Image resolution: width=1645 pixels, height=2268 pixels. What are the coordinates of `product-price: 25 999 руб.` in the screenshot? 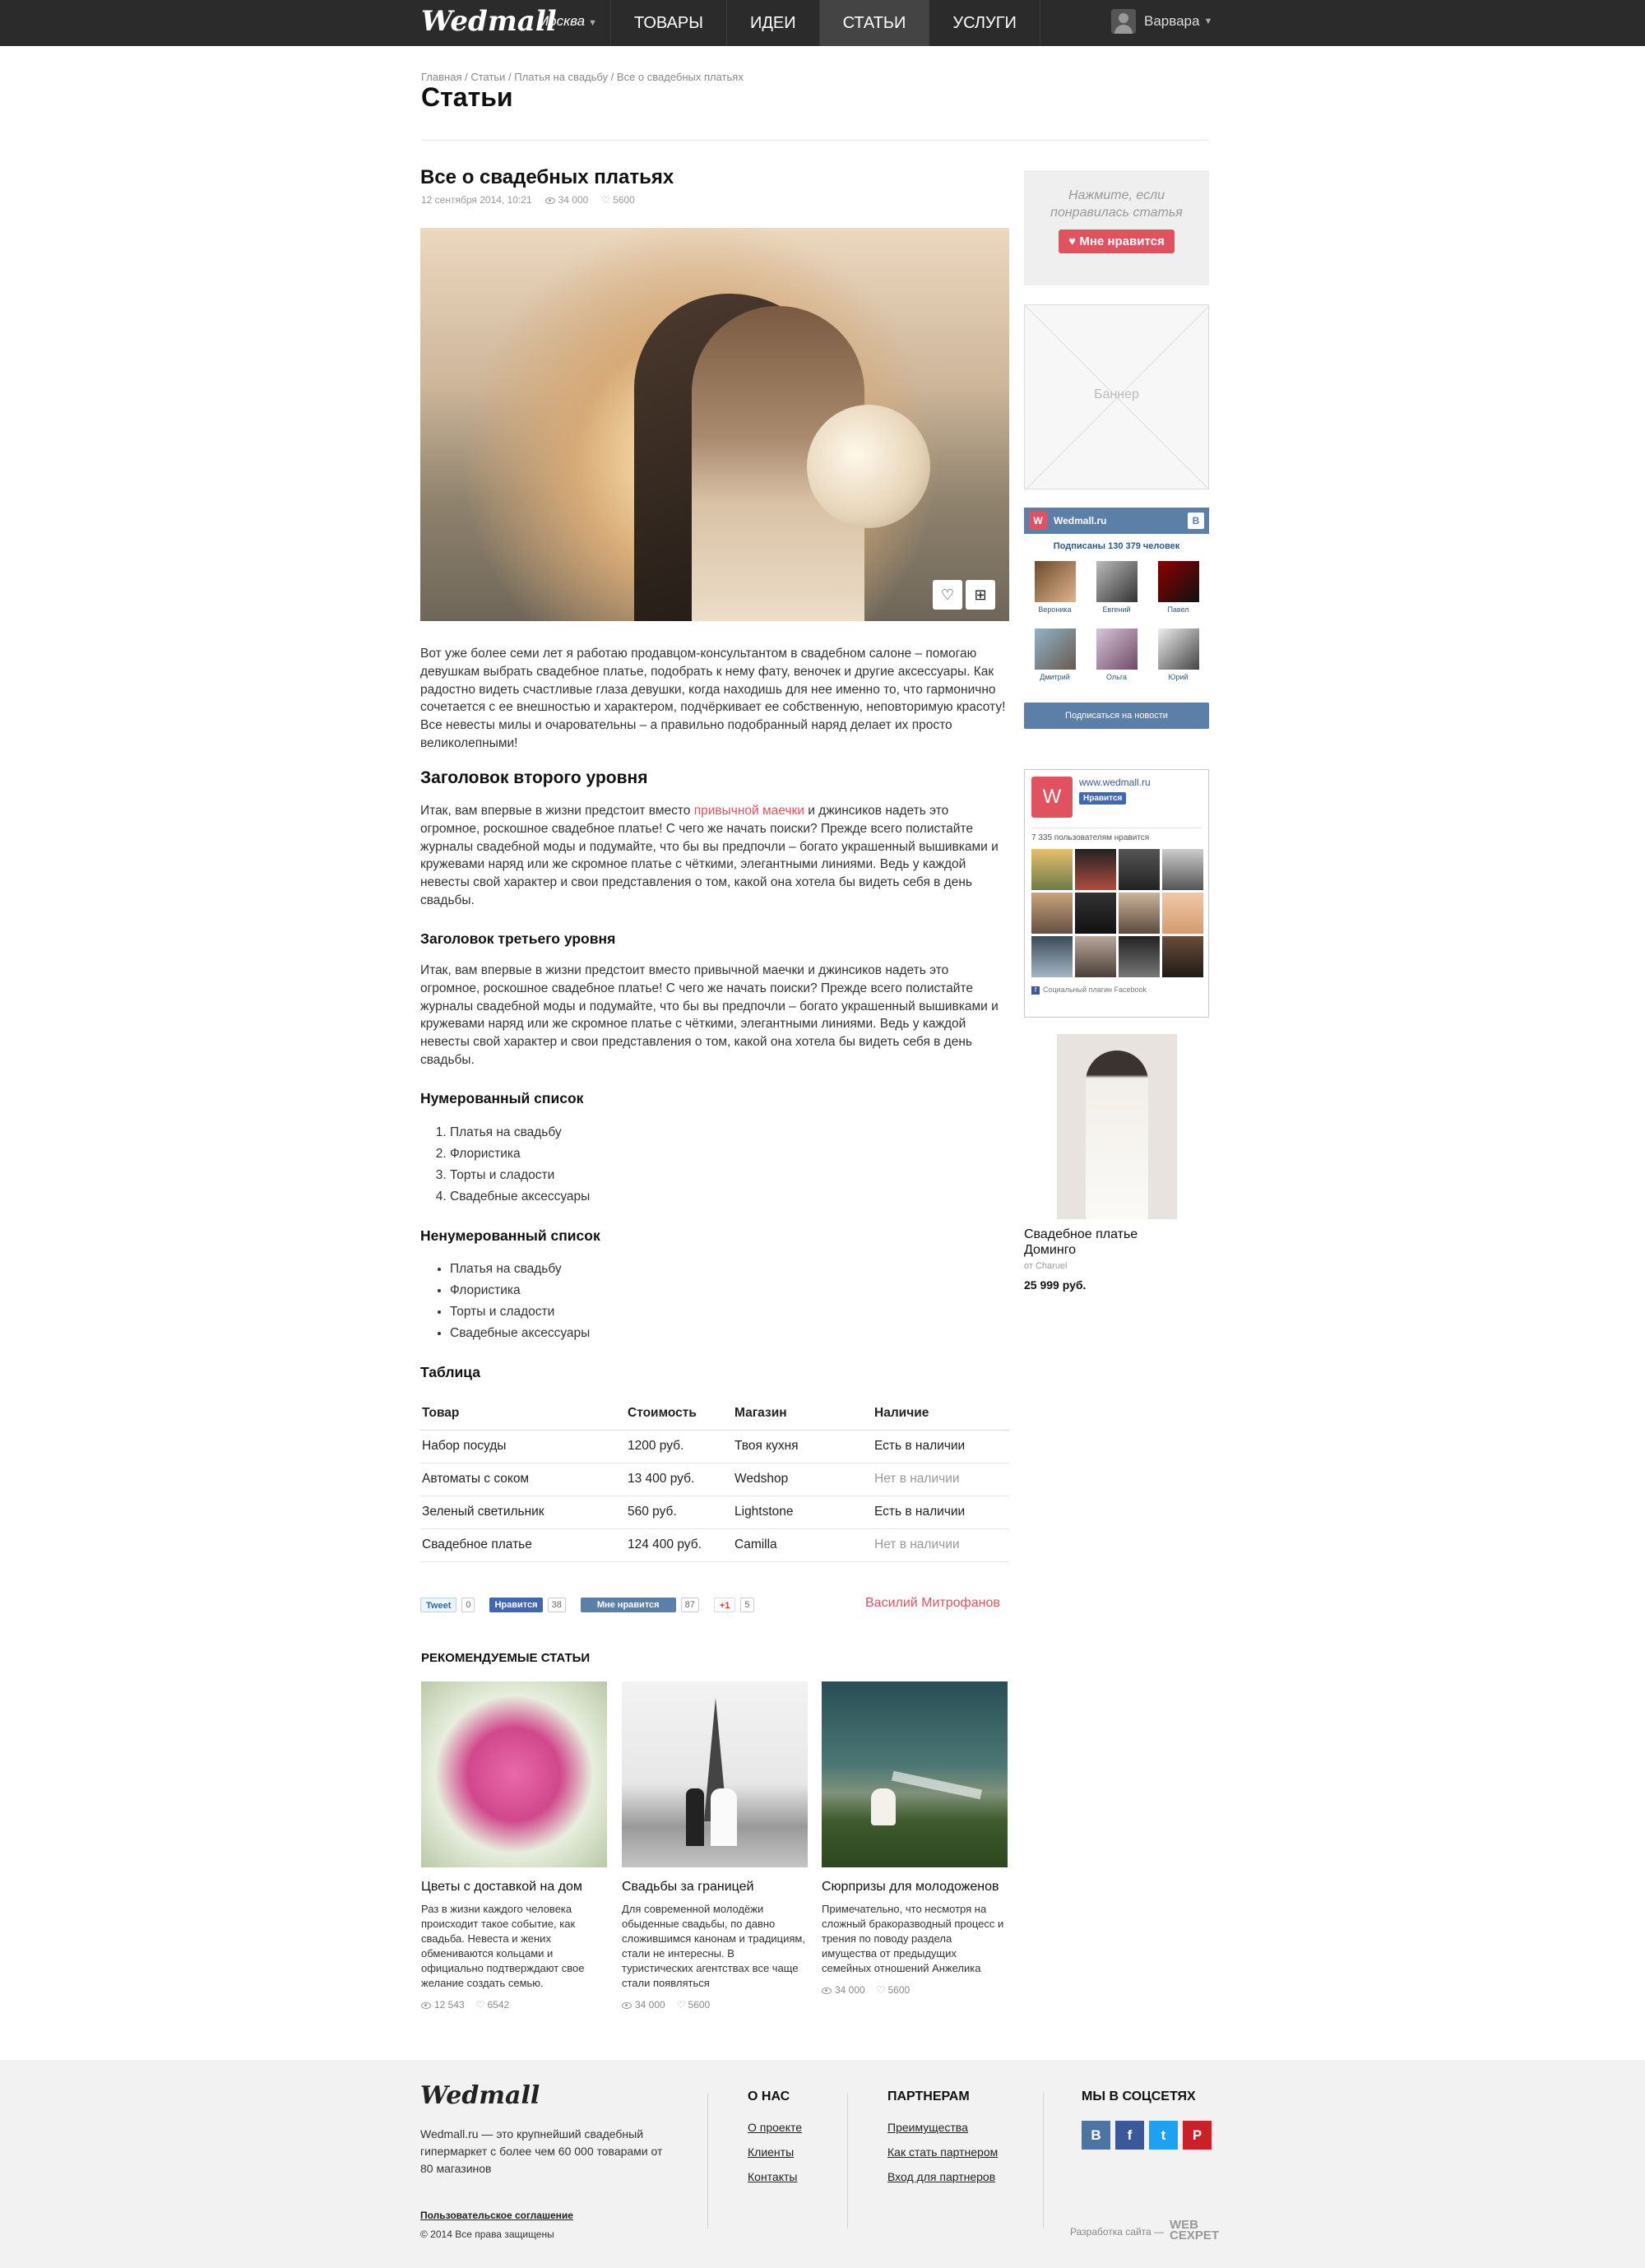 It's located at (1055, 1285).